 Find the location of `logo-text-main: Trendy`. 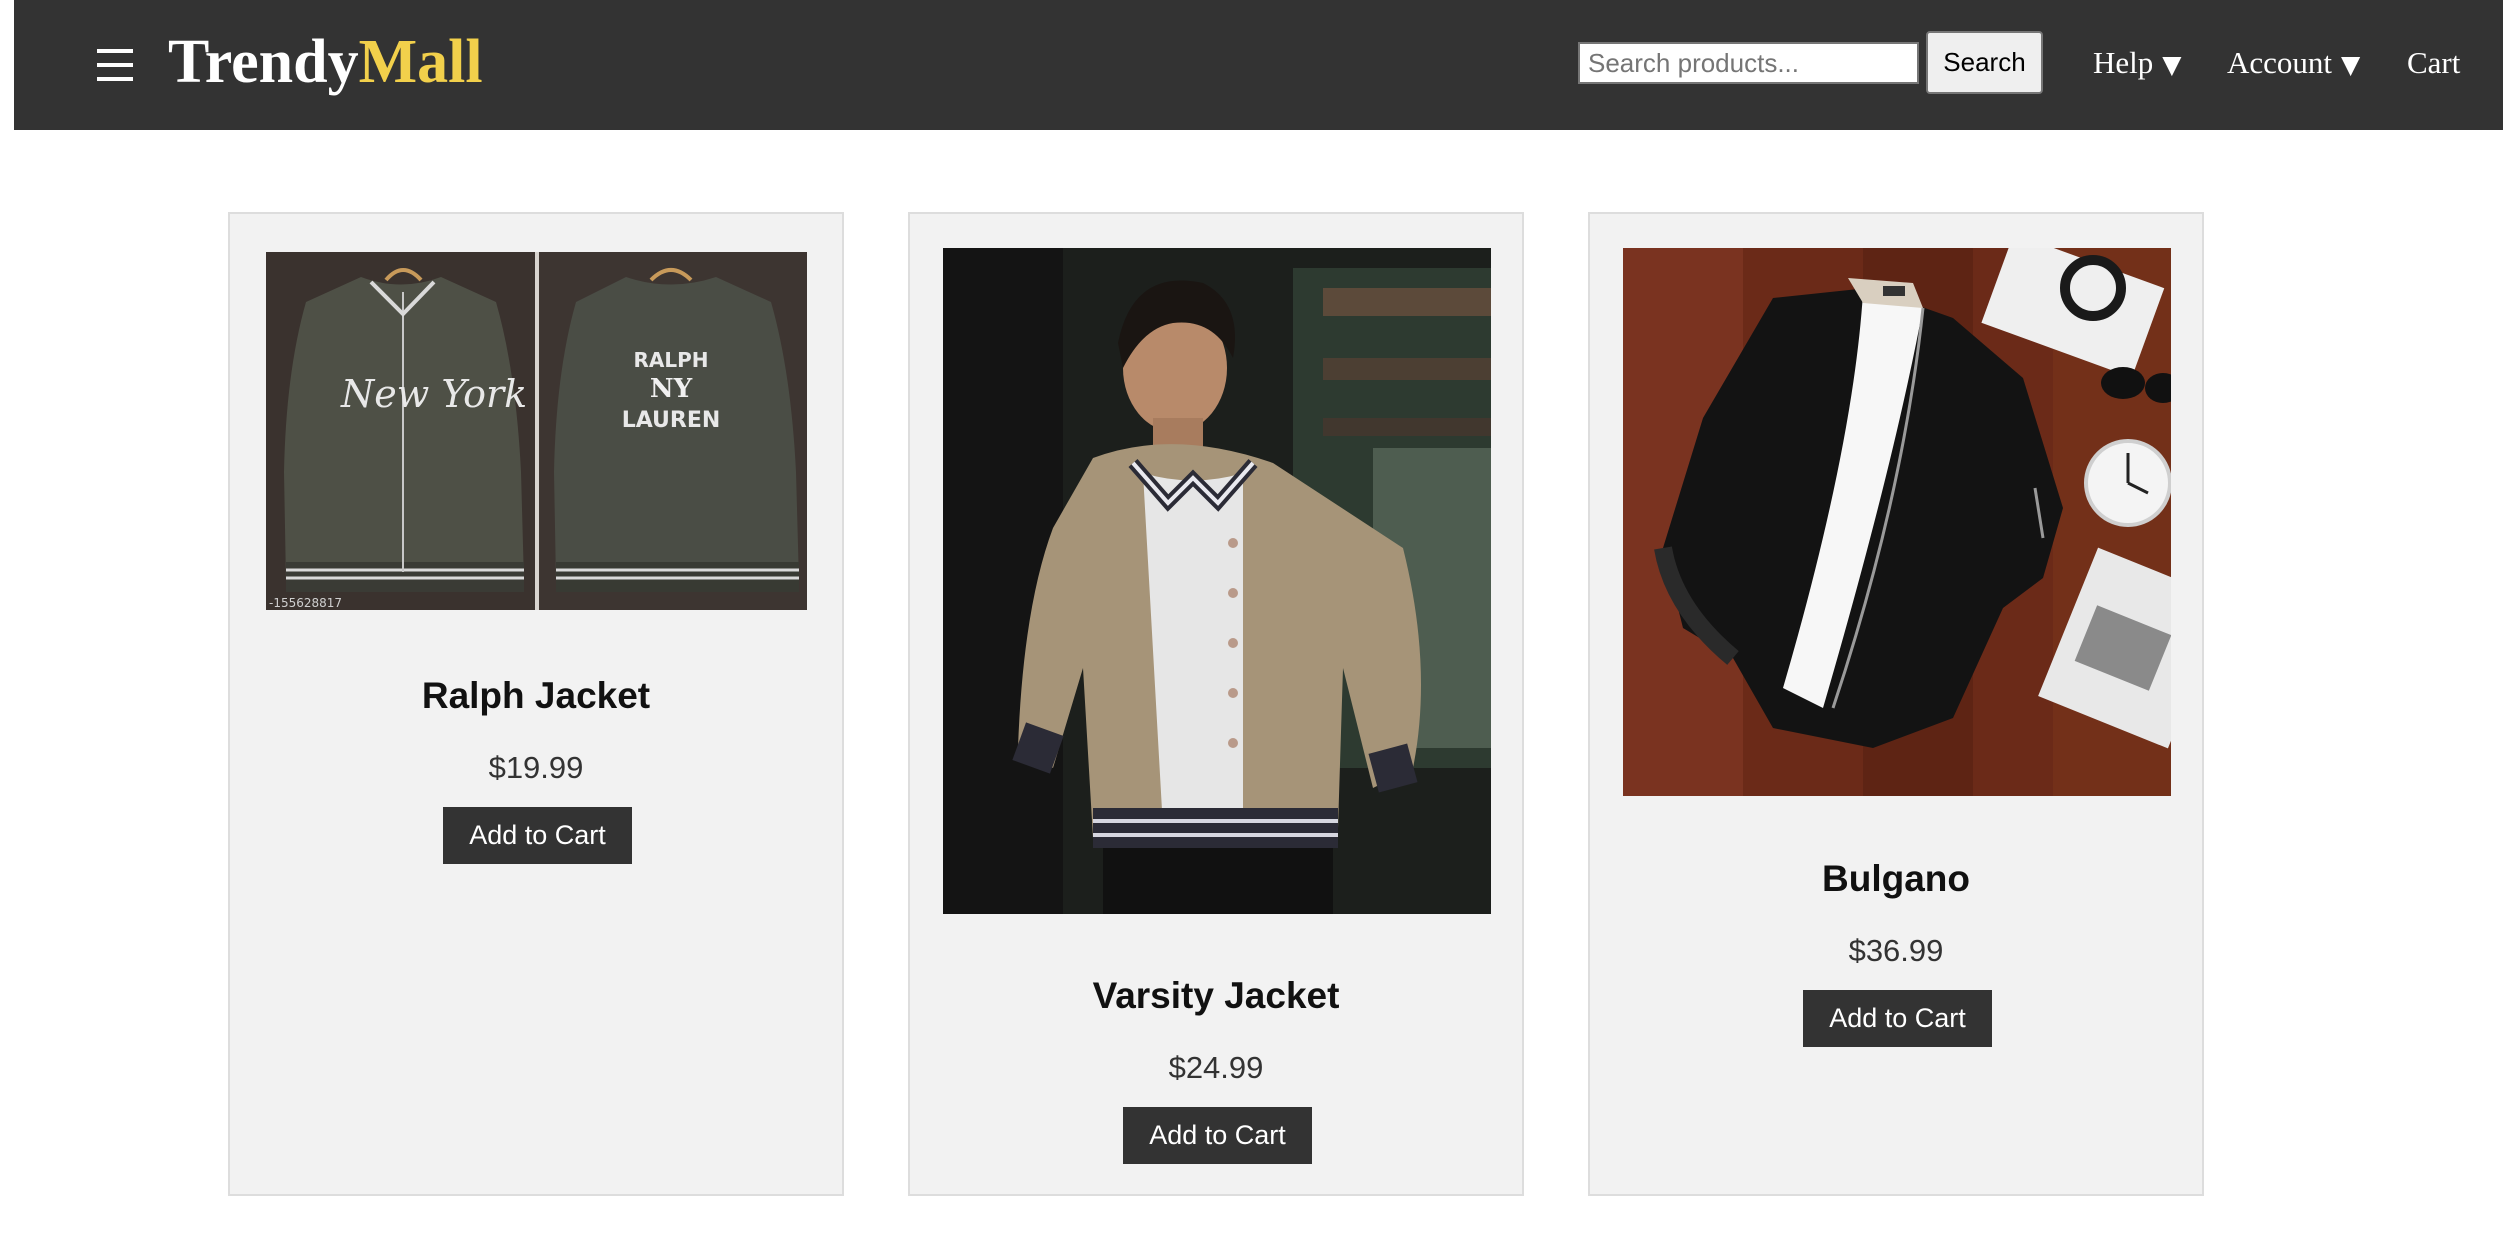

logo-text-main: Trendy is located at coordinates (263, 62).